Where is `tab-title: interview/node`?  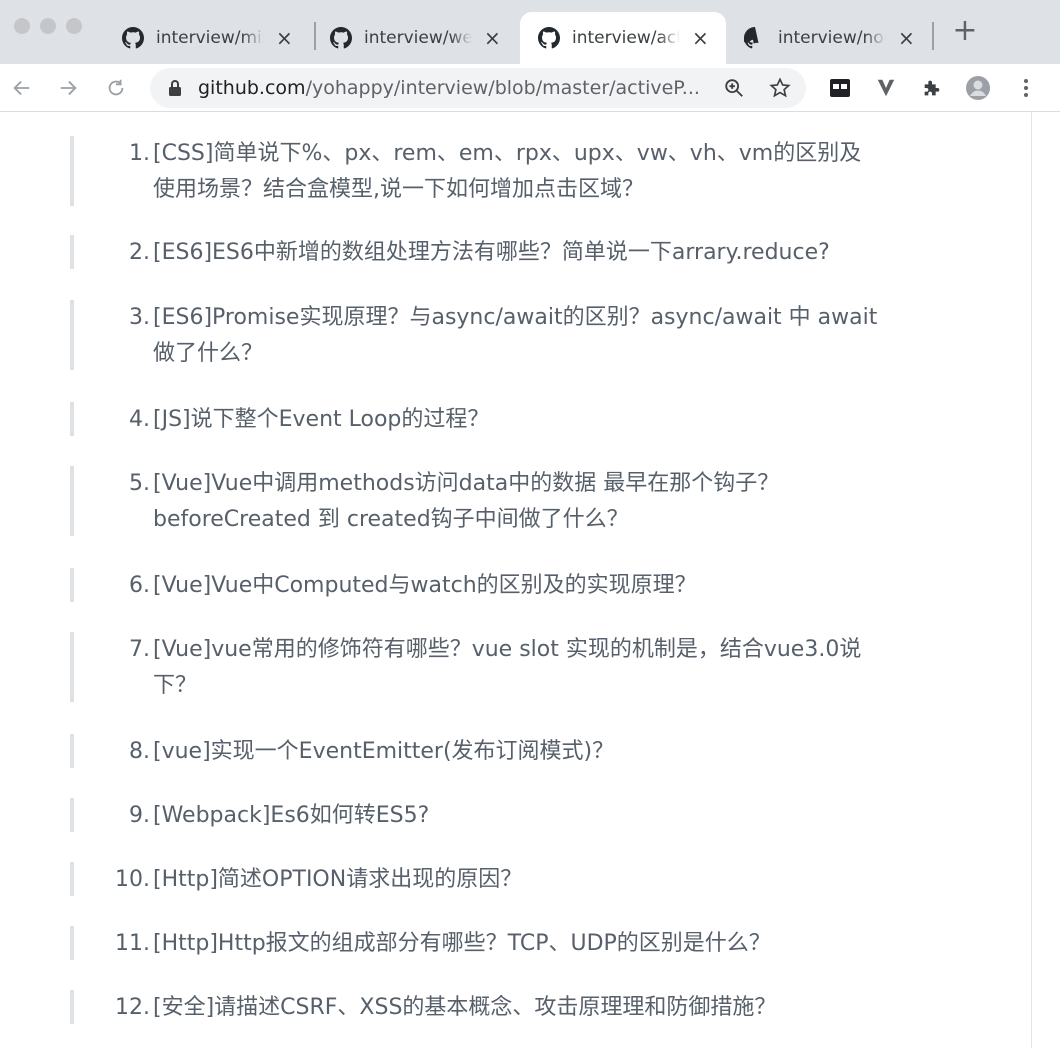
tab-title: interview/node is located at coordinates (832, 38).